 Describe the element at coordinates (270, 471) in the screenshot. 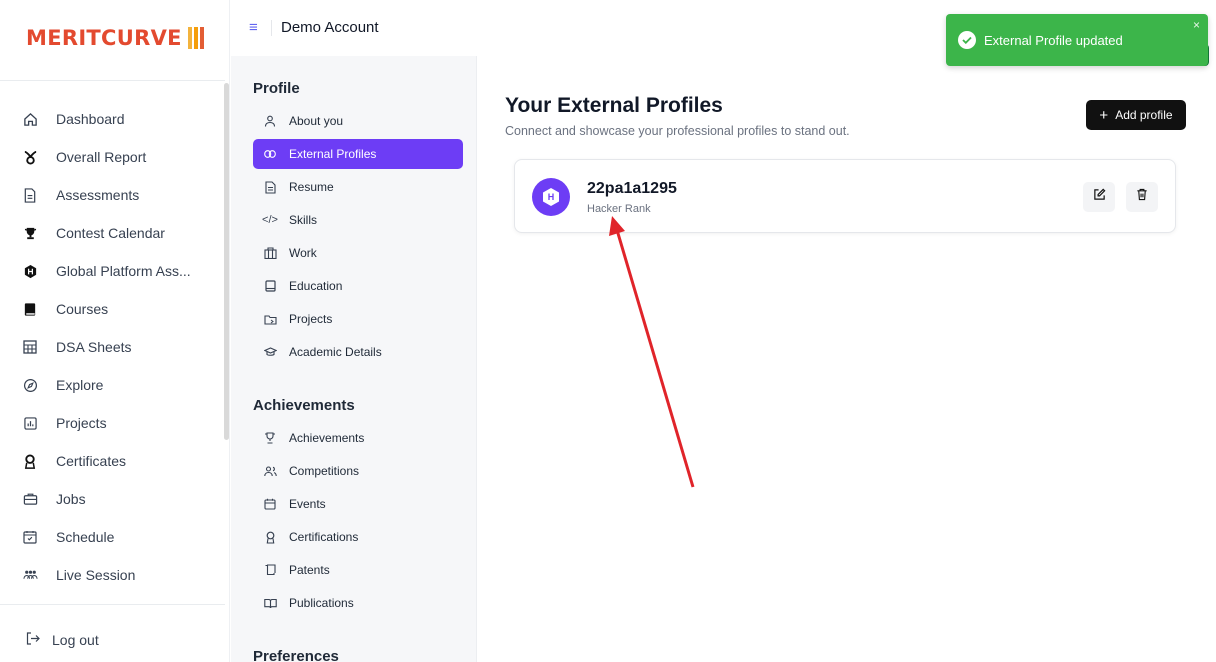

I see `users-icon` at that location.